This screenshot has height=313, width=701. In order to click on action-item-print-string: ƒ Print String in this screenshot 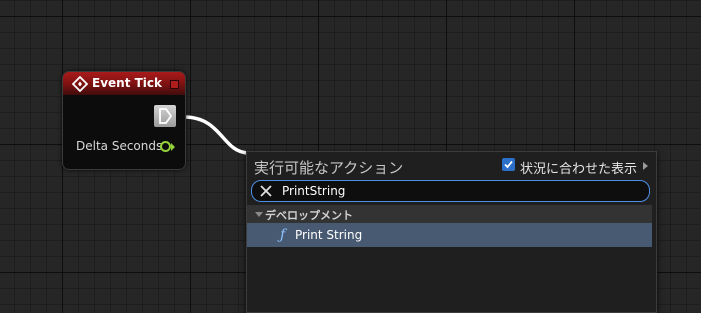, I will do `click(449, 235)`.